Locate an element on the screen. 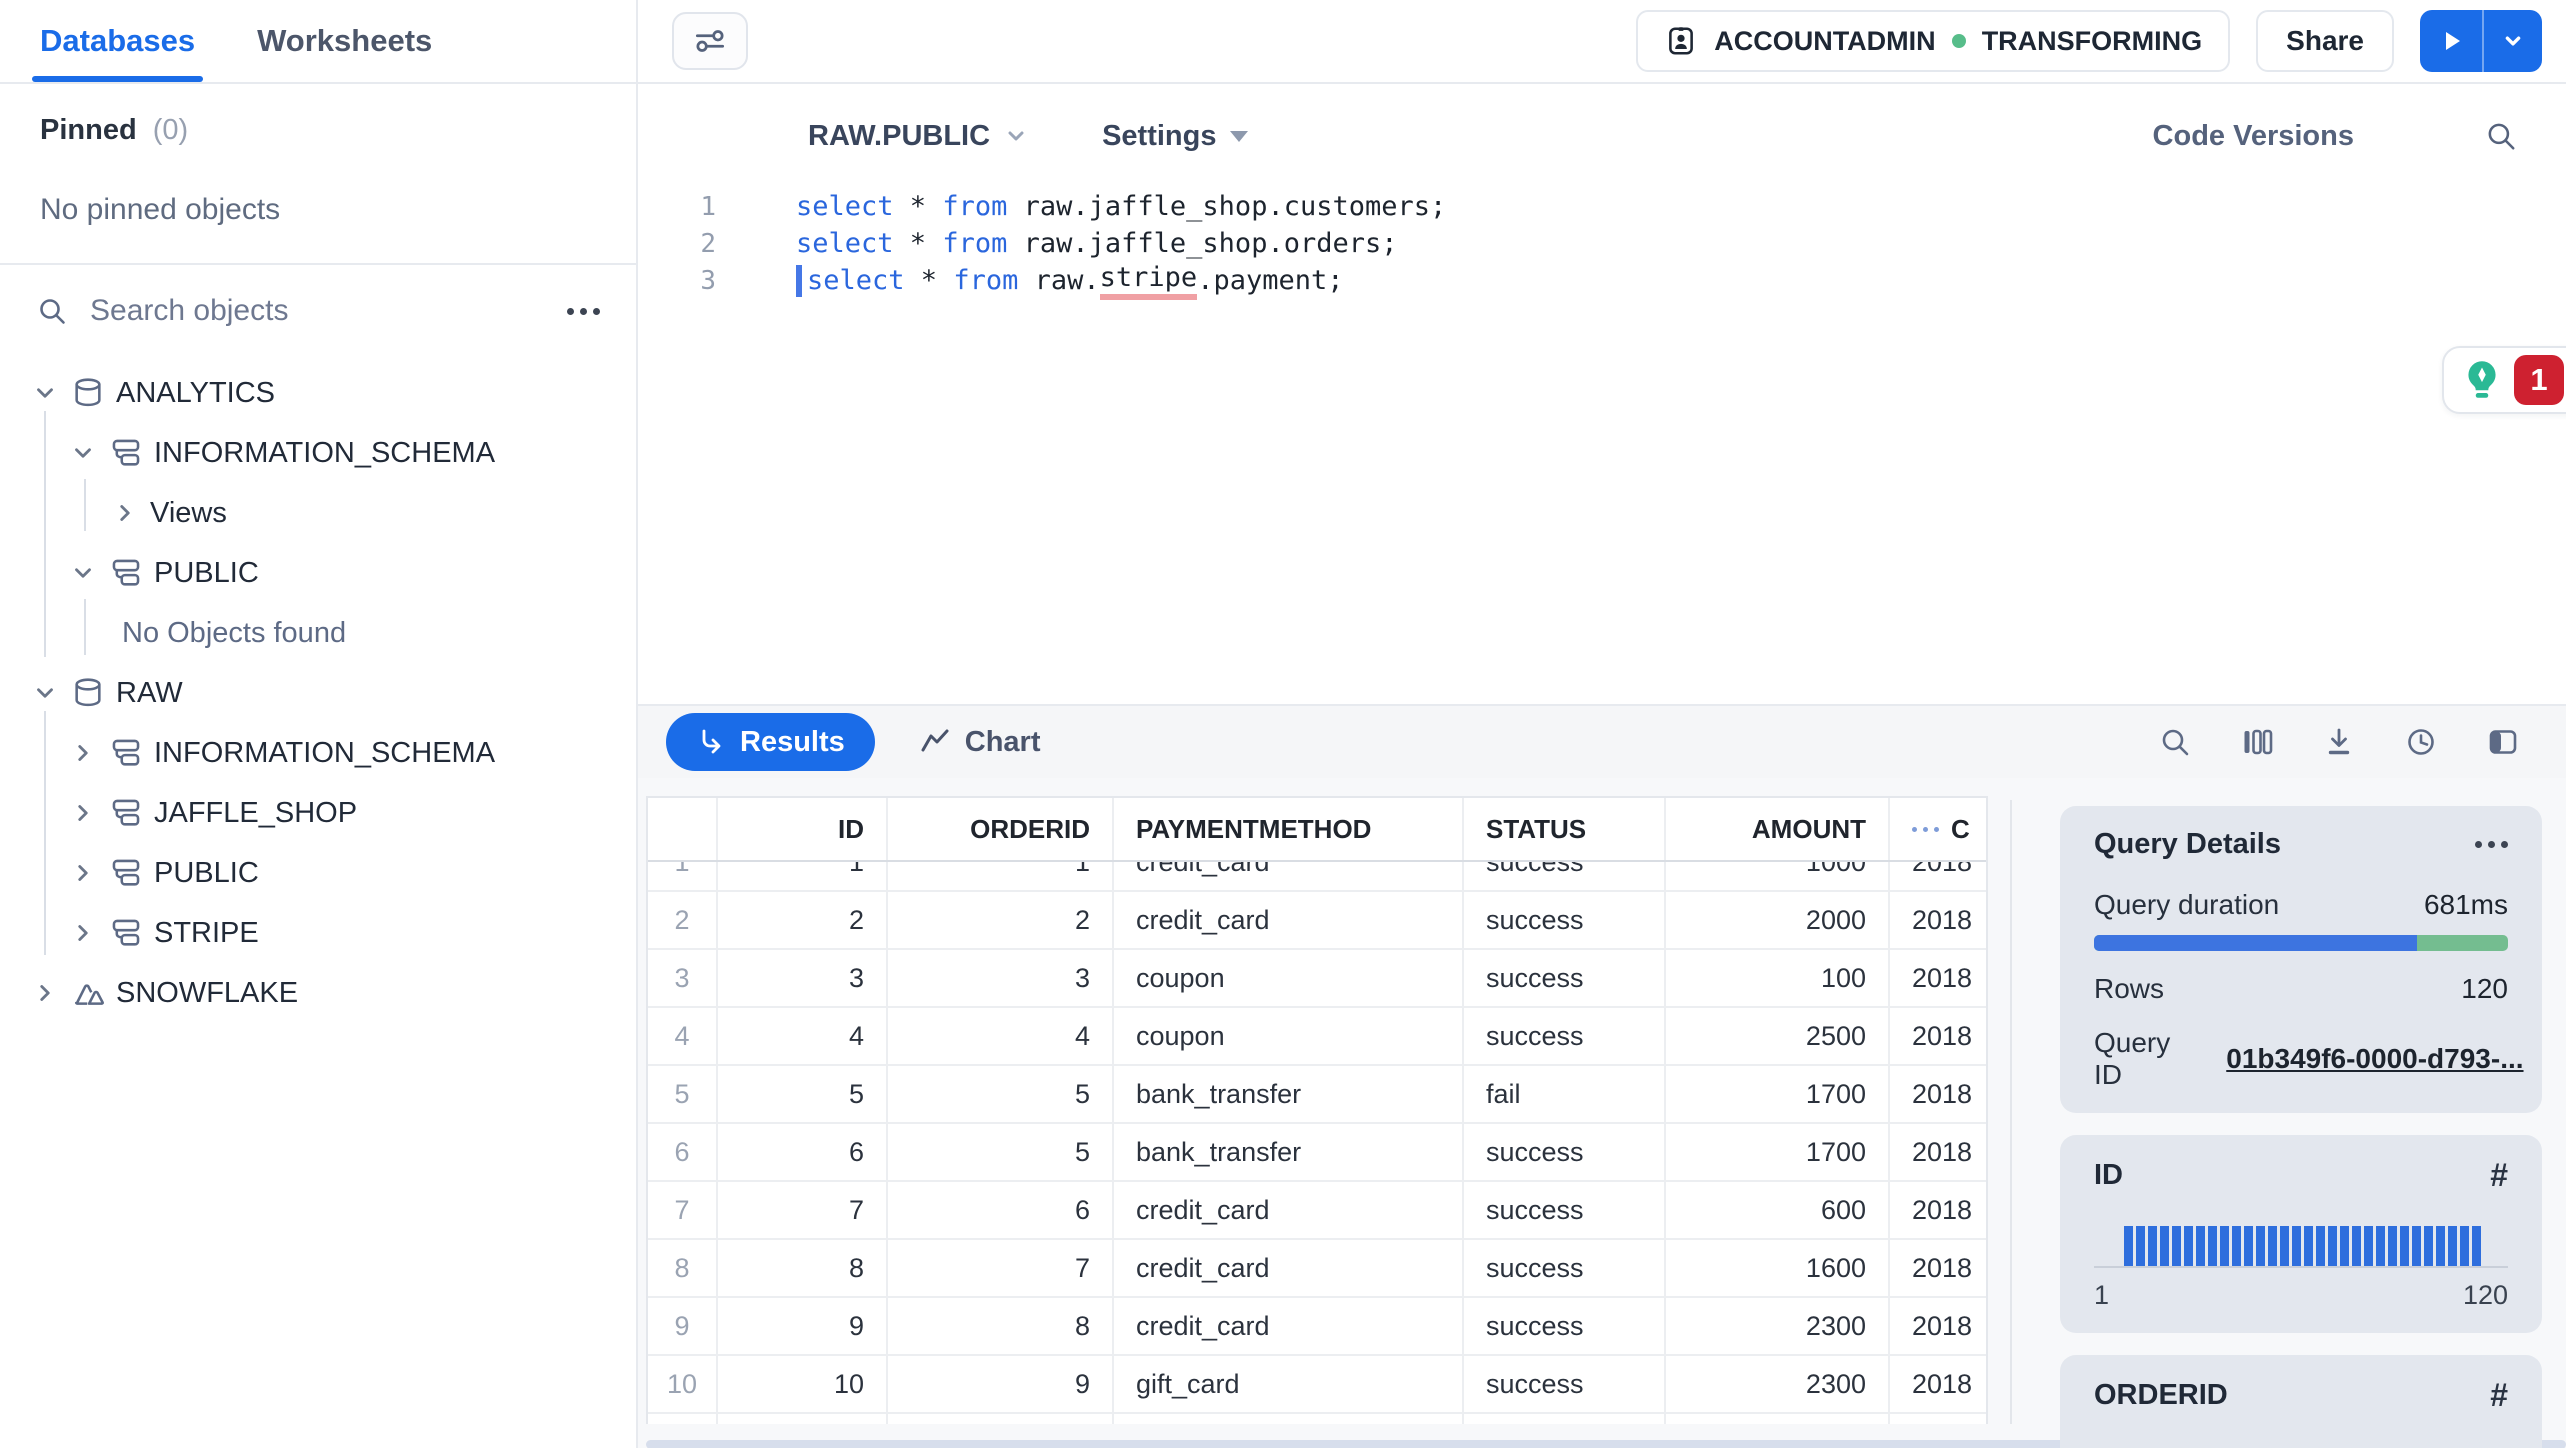 This screenshot has width=2566, height=1448. column-header-c: C is located at coordinates (1936, 829).